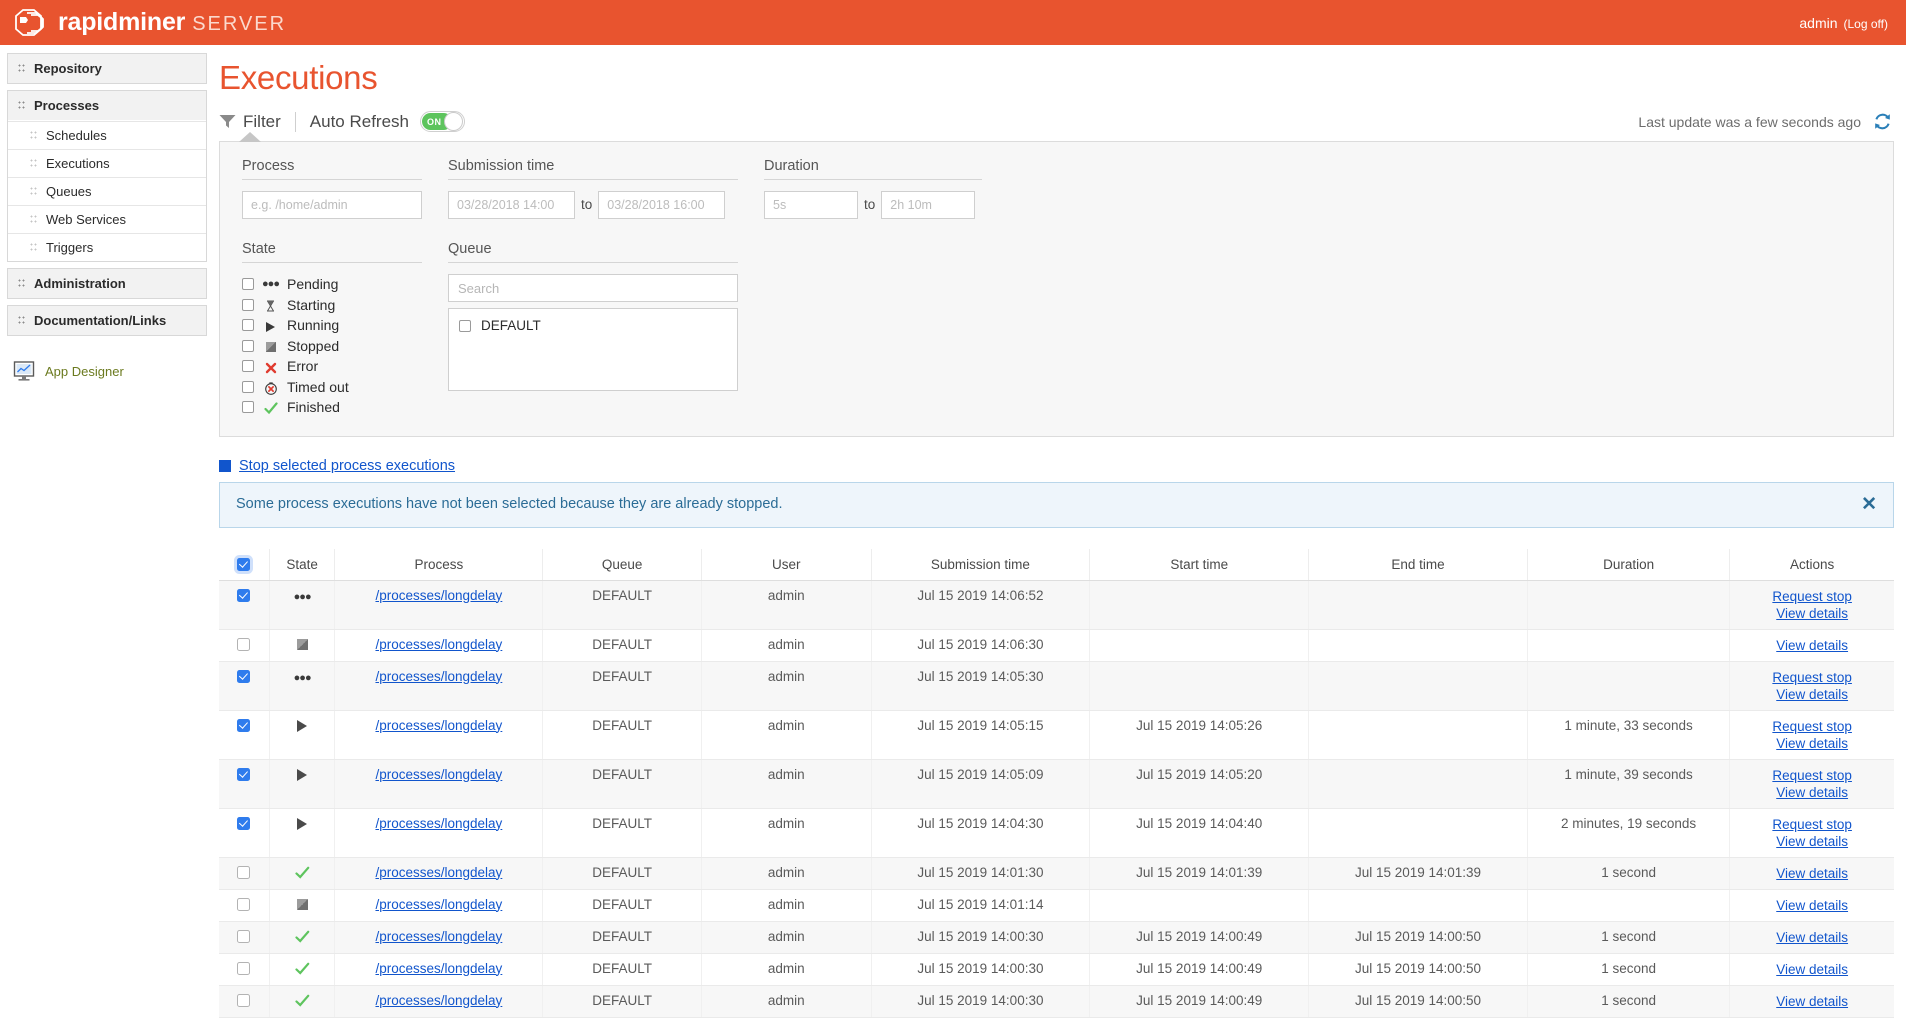 The width and height of the screenshot is (1906, 1027). I want to click on state-checkbox-stopped, so click(248, 345).